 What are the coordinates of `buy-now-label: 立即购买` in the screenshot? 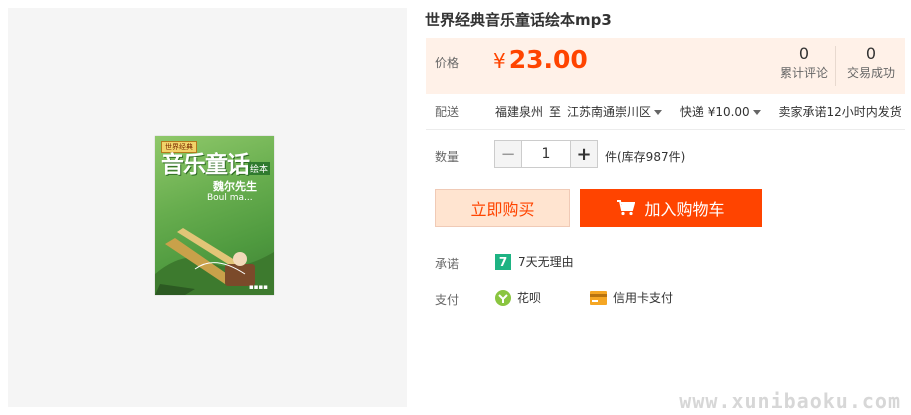 It's located at (502, 209).